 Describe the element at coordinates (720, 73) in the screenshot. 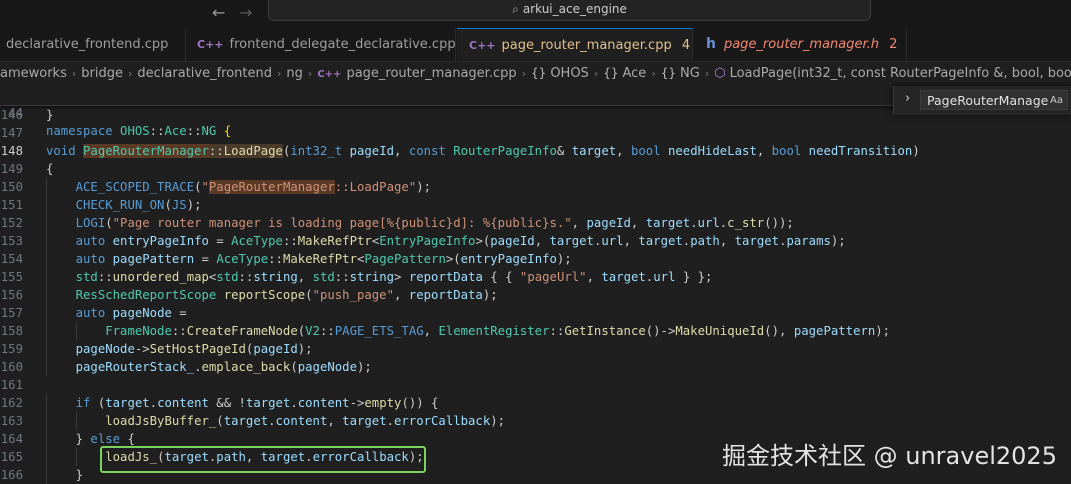

I see `method-icon: ⬡` at that location.